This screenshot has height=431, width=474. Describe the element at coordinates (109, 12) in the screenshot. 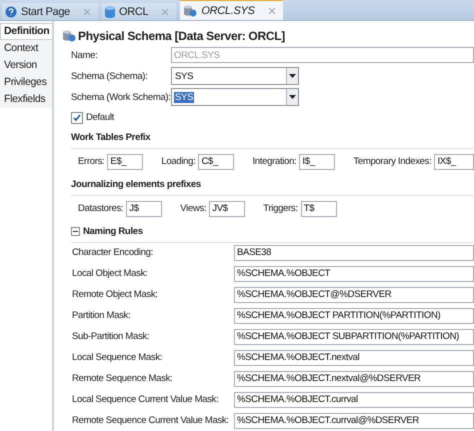

I see `database-icon` at that location.